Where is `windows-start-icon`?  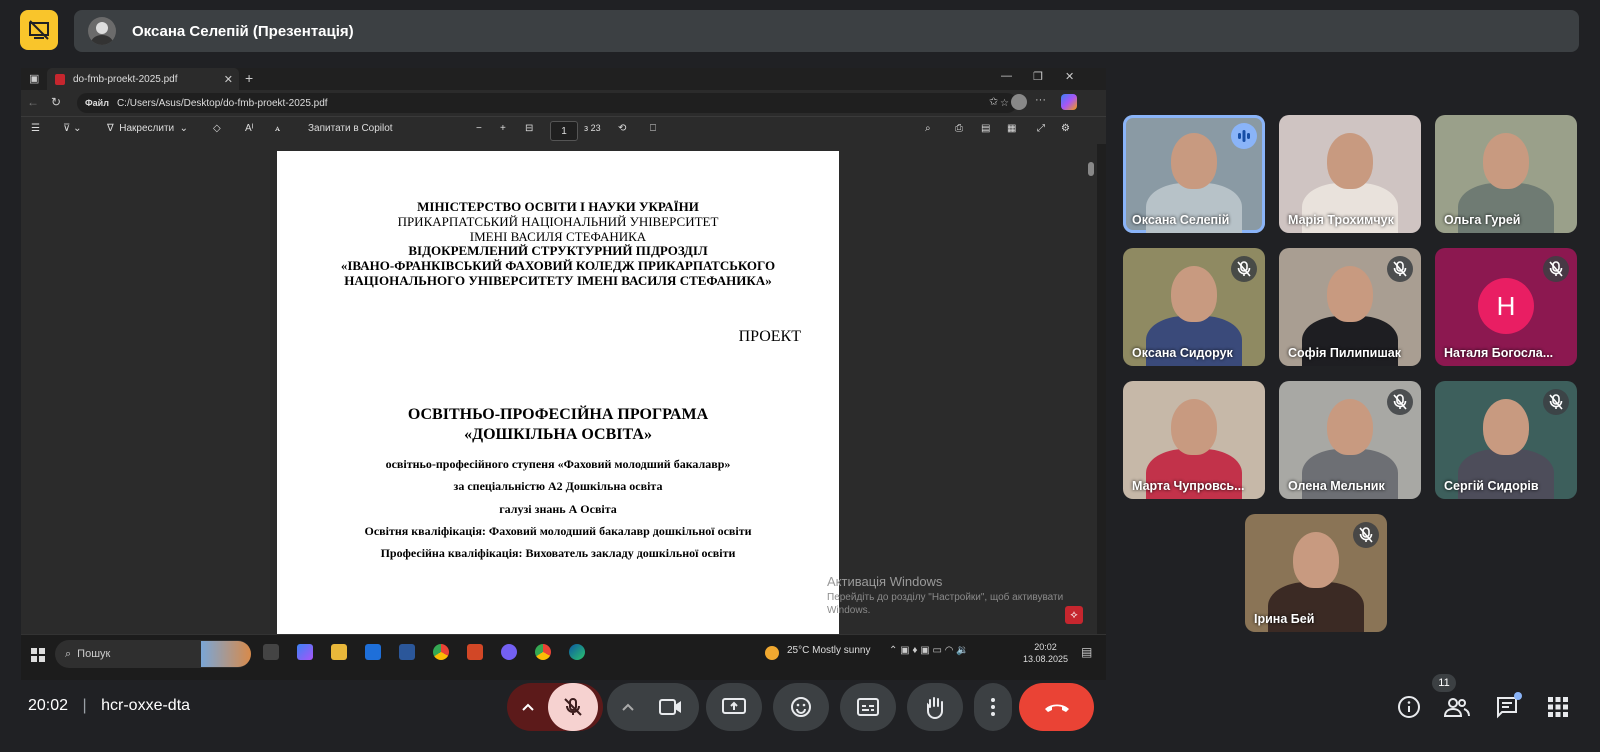 windows-start-icon is located at coordinates (38, 655).